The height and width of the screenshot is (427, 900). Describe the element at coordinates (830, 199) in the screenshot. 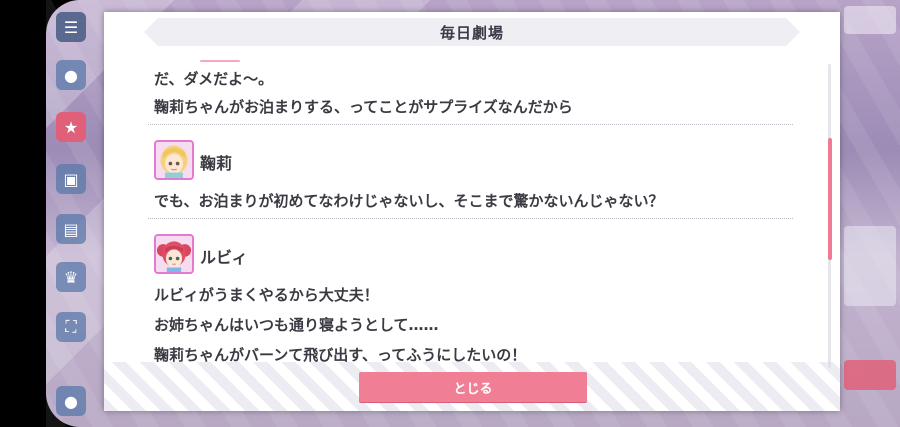

I see `scrollbar-thumb` at that location.